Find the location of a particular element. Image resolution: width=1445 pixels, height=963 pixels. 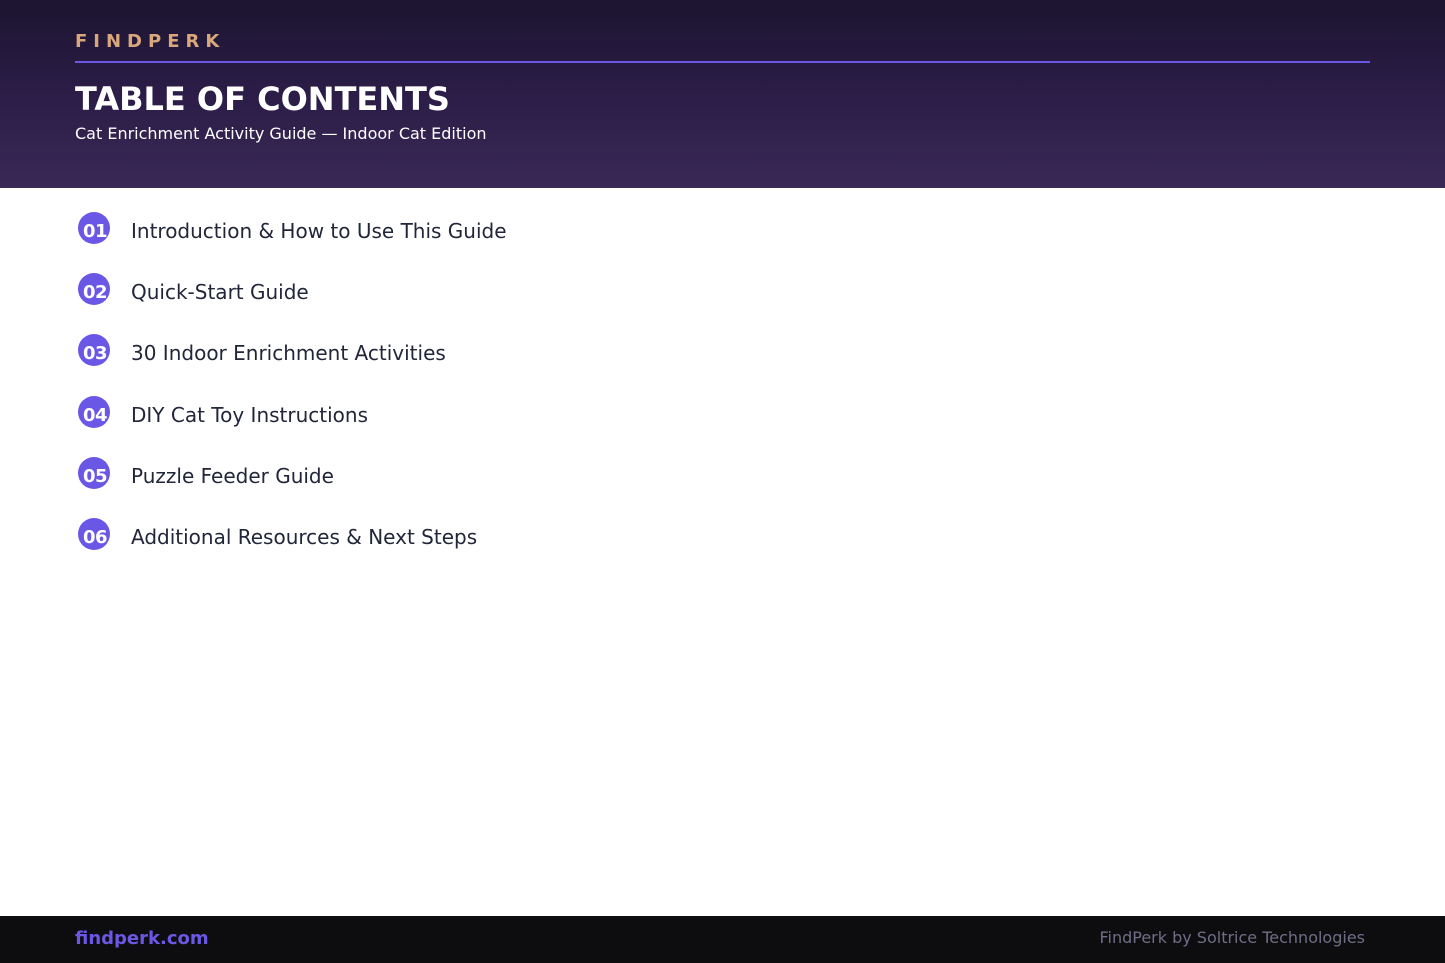

section-number-badge: 01 is located at coordinates (94, 228).